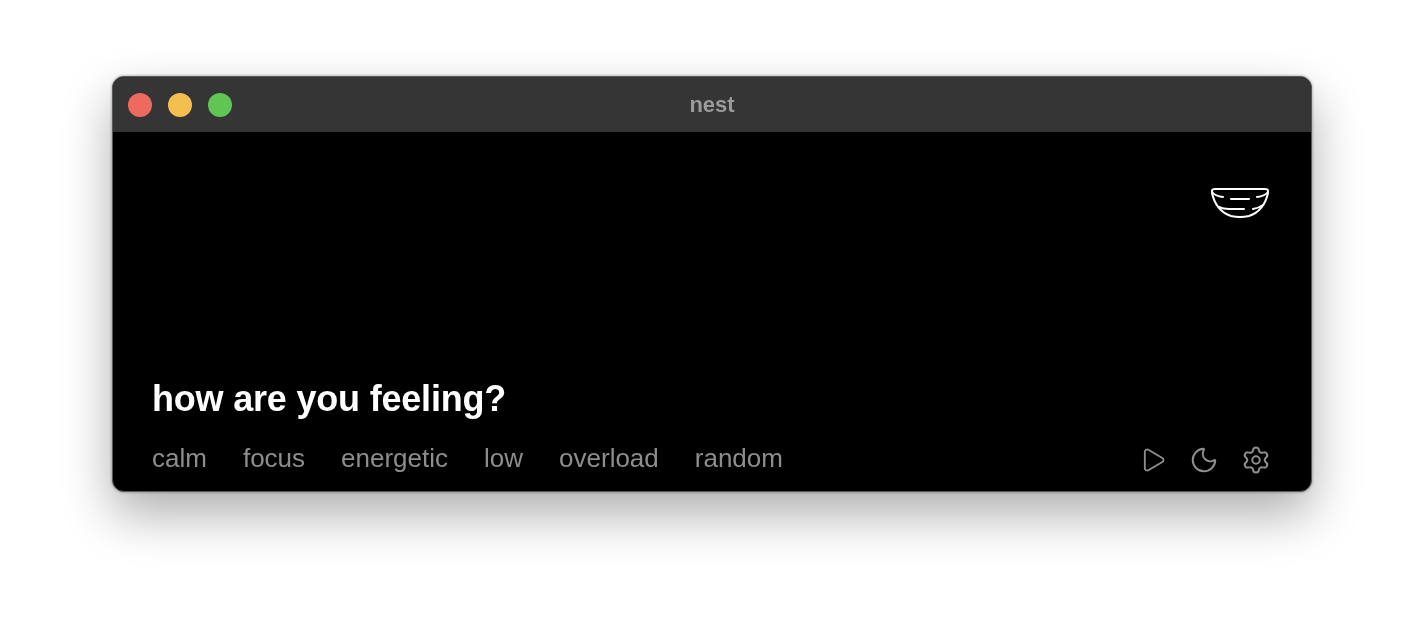 The width and height of the screenshot is (1424, 640). I want to click on mood-option: overload, so click(609, 458).